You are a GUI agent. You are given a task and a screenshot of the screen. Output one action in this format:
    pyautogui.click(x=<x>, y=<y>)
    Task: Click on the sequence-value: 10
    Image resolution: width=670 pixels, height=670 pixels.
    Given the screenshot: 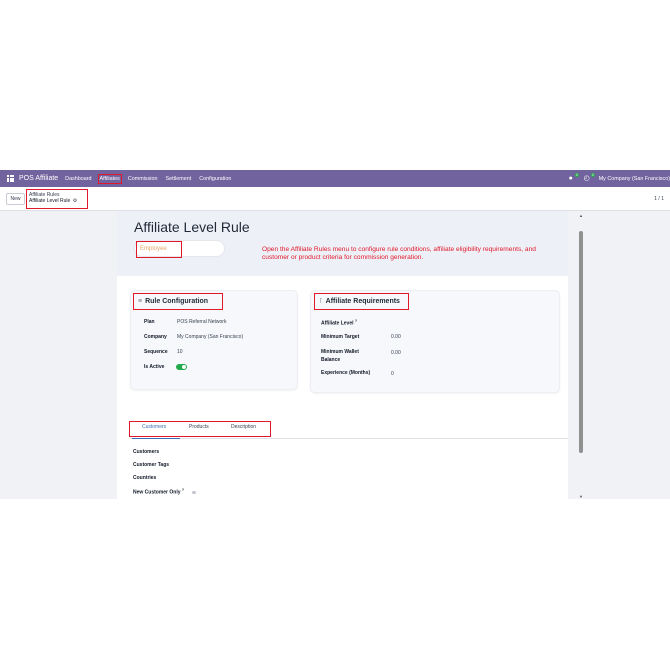 What is the action you would take?
    pyautogui.click(x=180, y=352)
    